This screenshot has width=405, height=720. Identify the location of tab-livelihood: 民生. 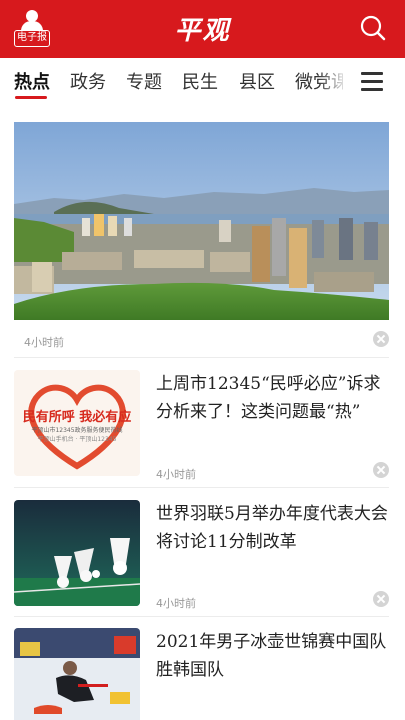
(200, 81).